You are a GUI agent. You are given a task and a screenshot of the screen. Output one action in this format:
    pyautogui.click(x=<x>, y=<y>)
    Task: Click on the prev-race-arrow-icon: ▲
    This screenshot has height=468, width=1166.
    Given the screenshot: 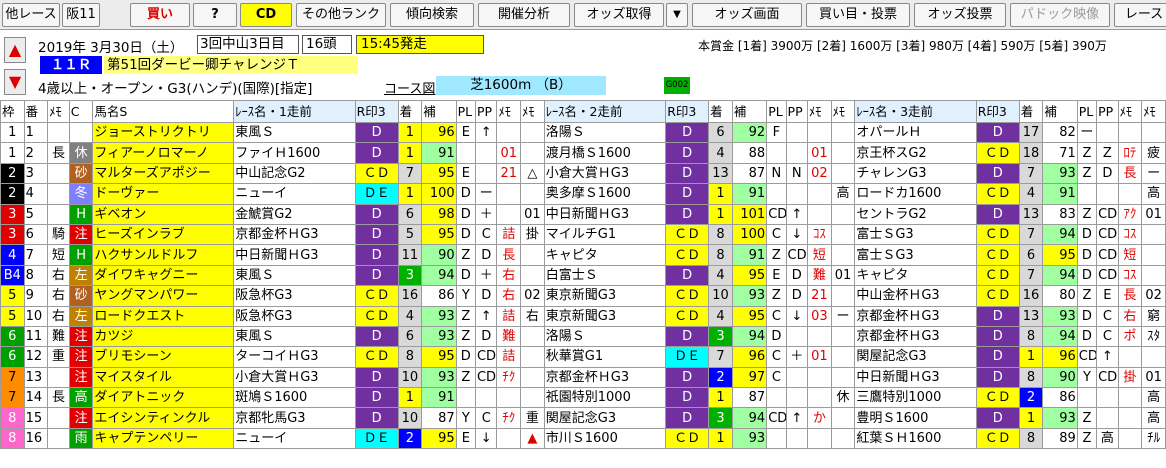 What is the action you would take?
    pyautogui.click(x=15, y=50)
    